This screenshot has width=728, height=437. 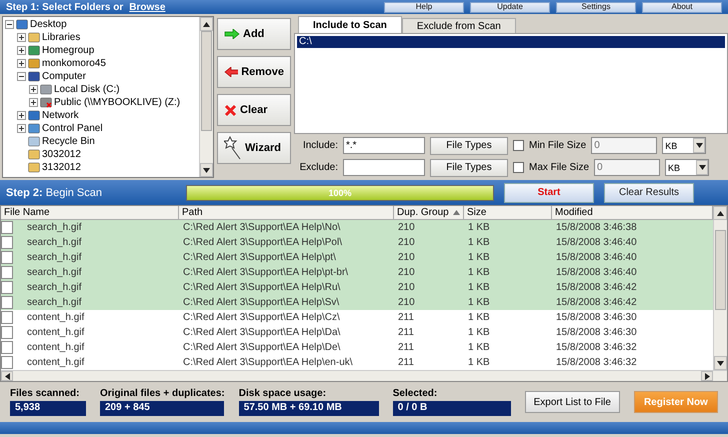 I want to click on toolbar-button: Update, so click(x=510, y=7).